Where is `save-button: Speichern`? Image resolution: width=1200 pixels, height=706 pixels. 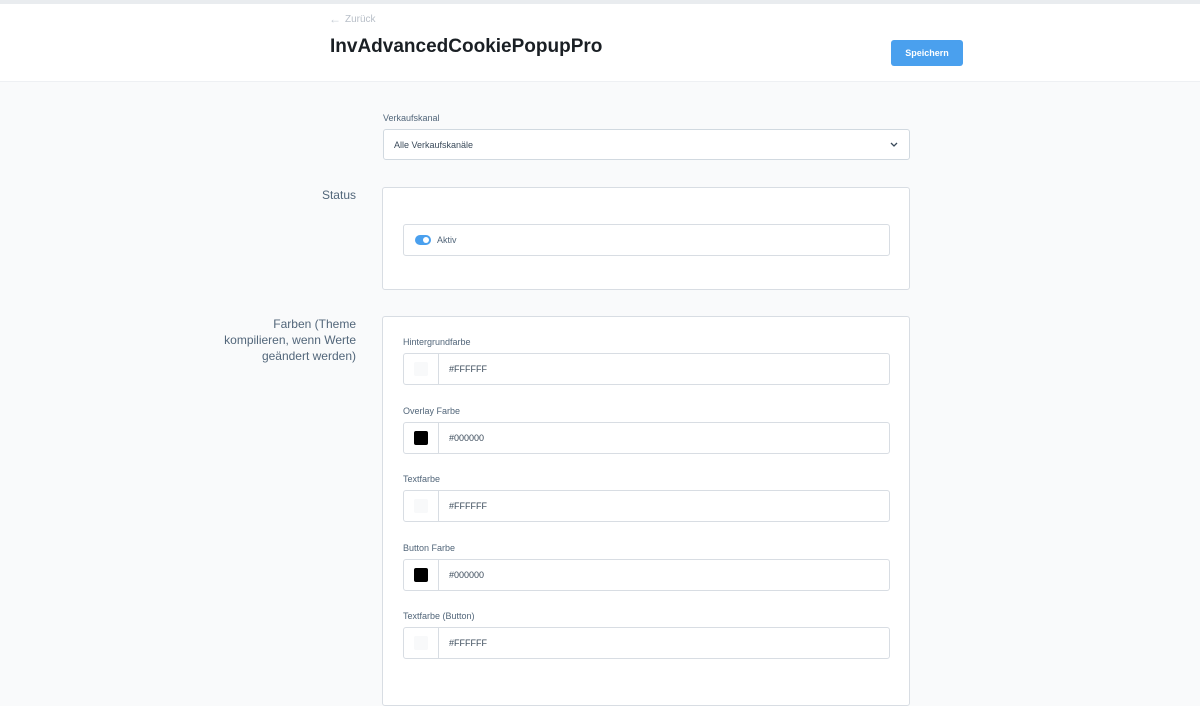
save-button: Speichern is located at coordinates (927, 53).